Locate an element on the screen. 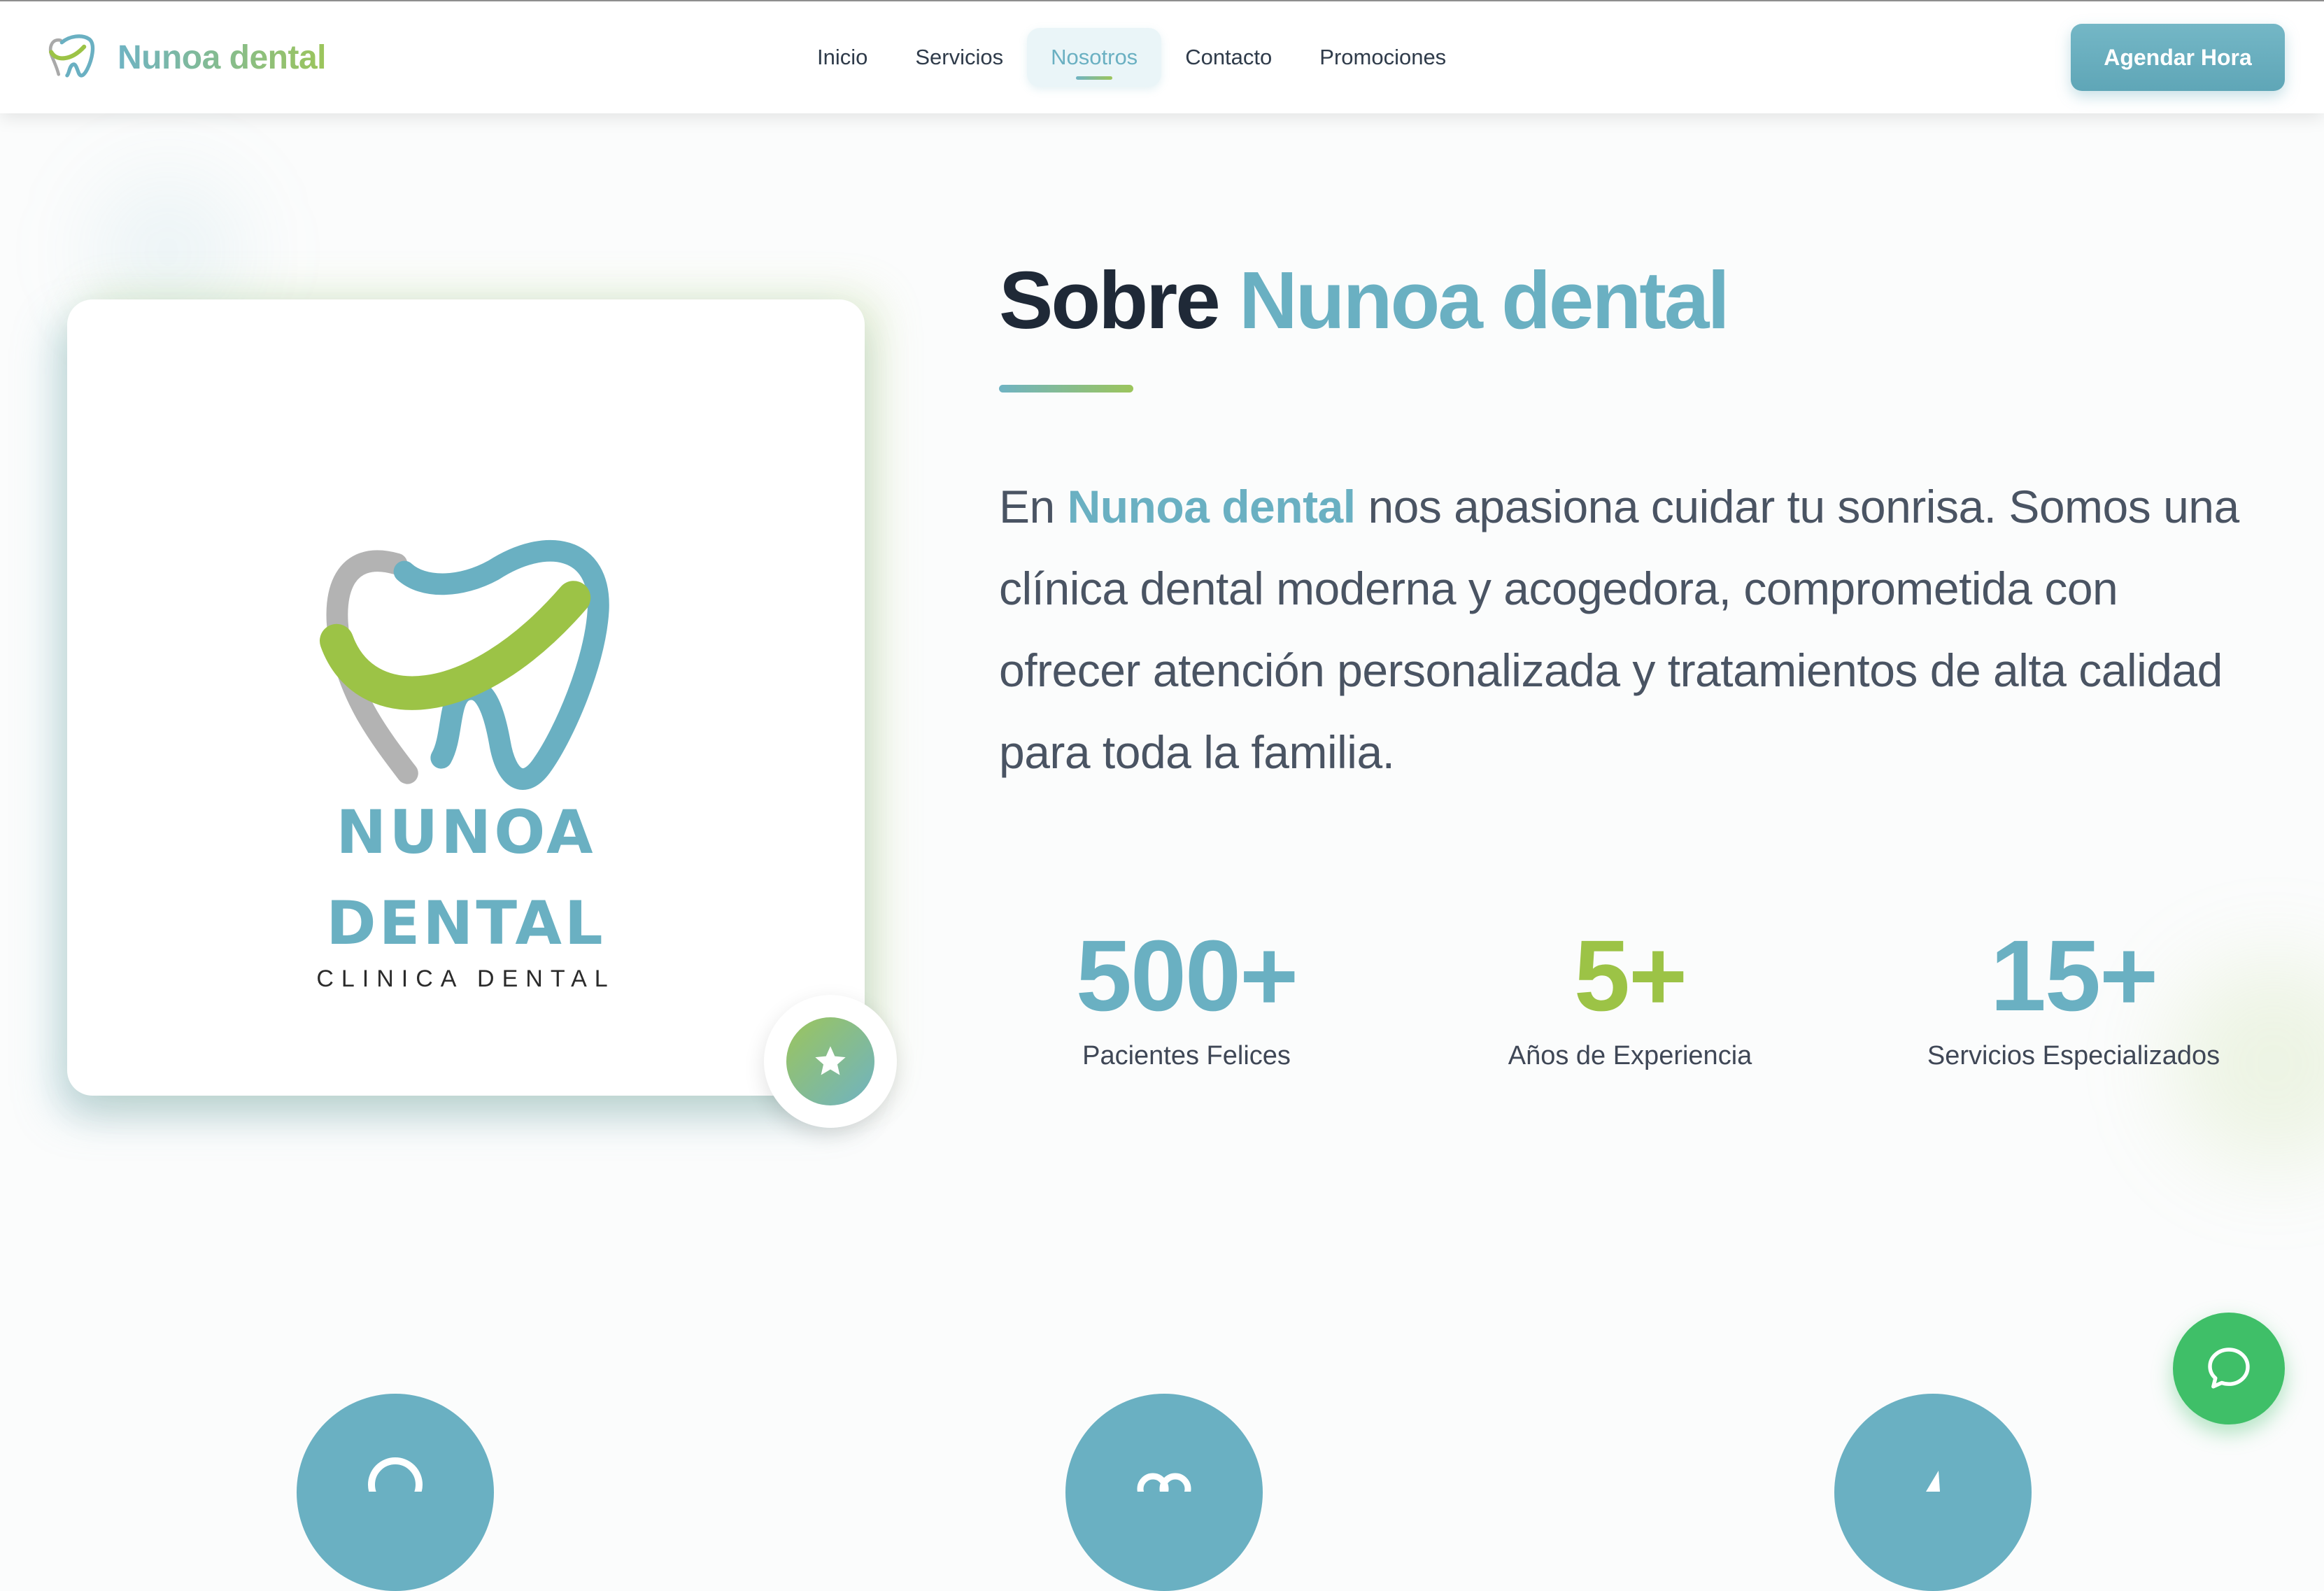 This screenshot has width=2324, height=1591. title-underline is located at coordinates (1066, 389).